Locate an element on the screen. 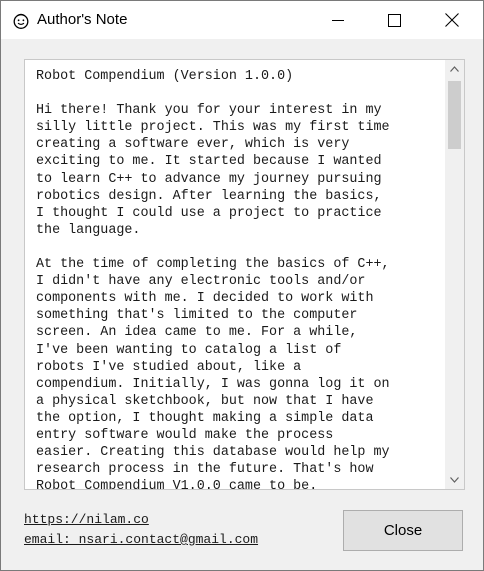 Image resolution: width=484 pixels, height=571 pixels. vertical-scrollbar is located at coordinates (454, 274).